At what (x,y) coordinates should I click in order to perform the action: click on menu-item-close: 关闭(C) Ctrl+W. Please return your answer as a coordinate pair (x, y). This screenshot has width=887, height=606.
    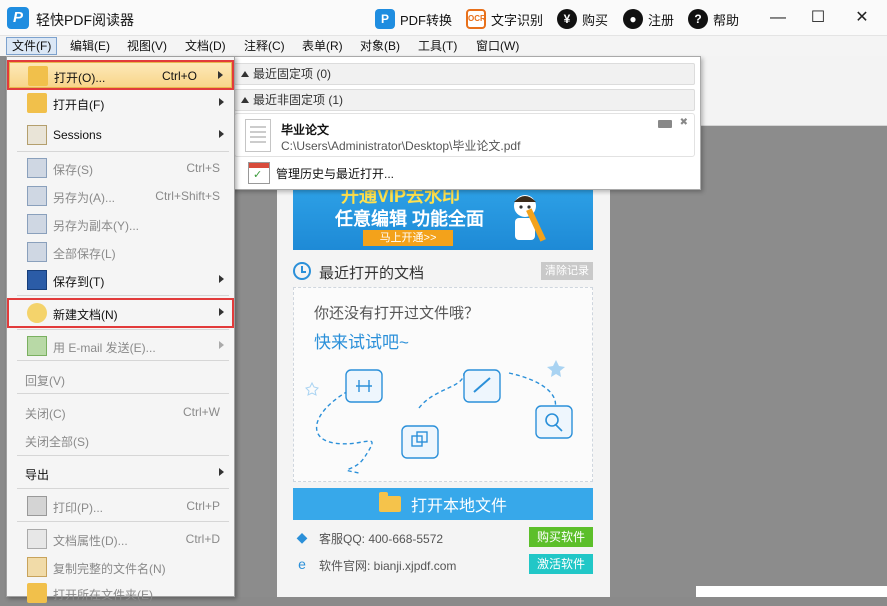
    Looking at the image, I should click on (120, 412).